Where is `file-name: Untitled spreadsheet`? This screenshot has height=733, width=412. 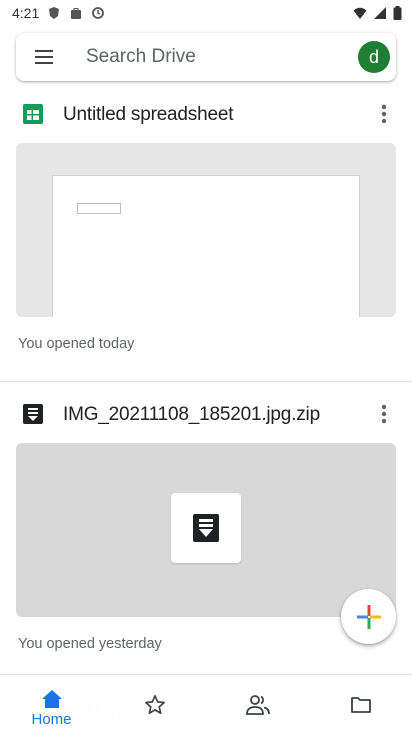
file-name: Untitled spreadsheet is located at coordinates (148, 114).